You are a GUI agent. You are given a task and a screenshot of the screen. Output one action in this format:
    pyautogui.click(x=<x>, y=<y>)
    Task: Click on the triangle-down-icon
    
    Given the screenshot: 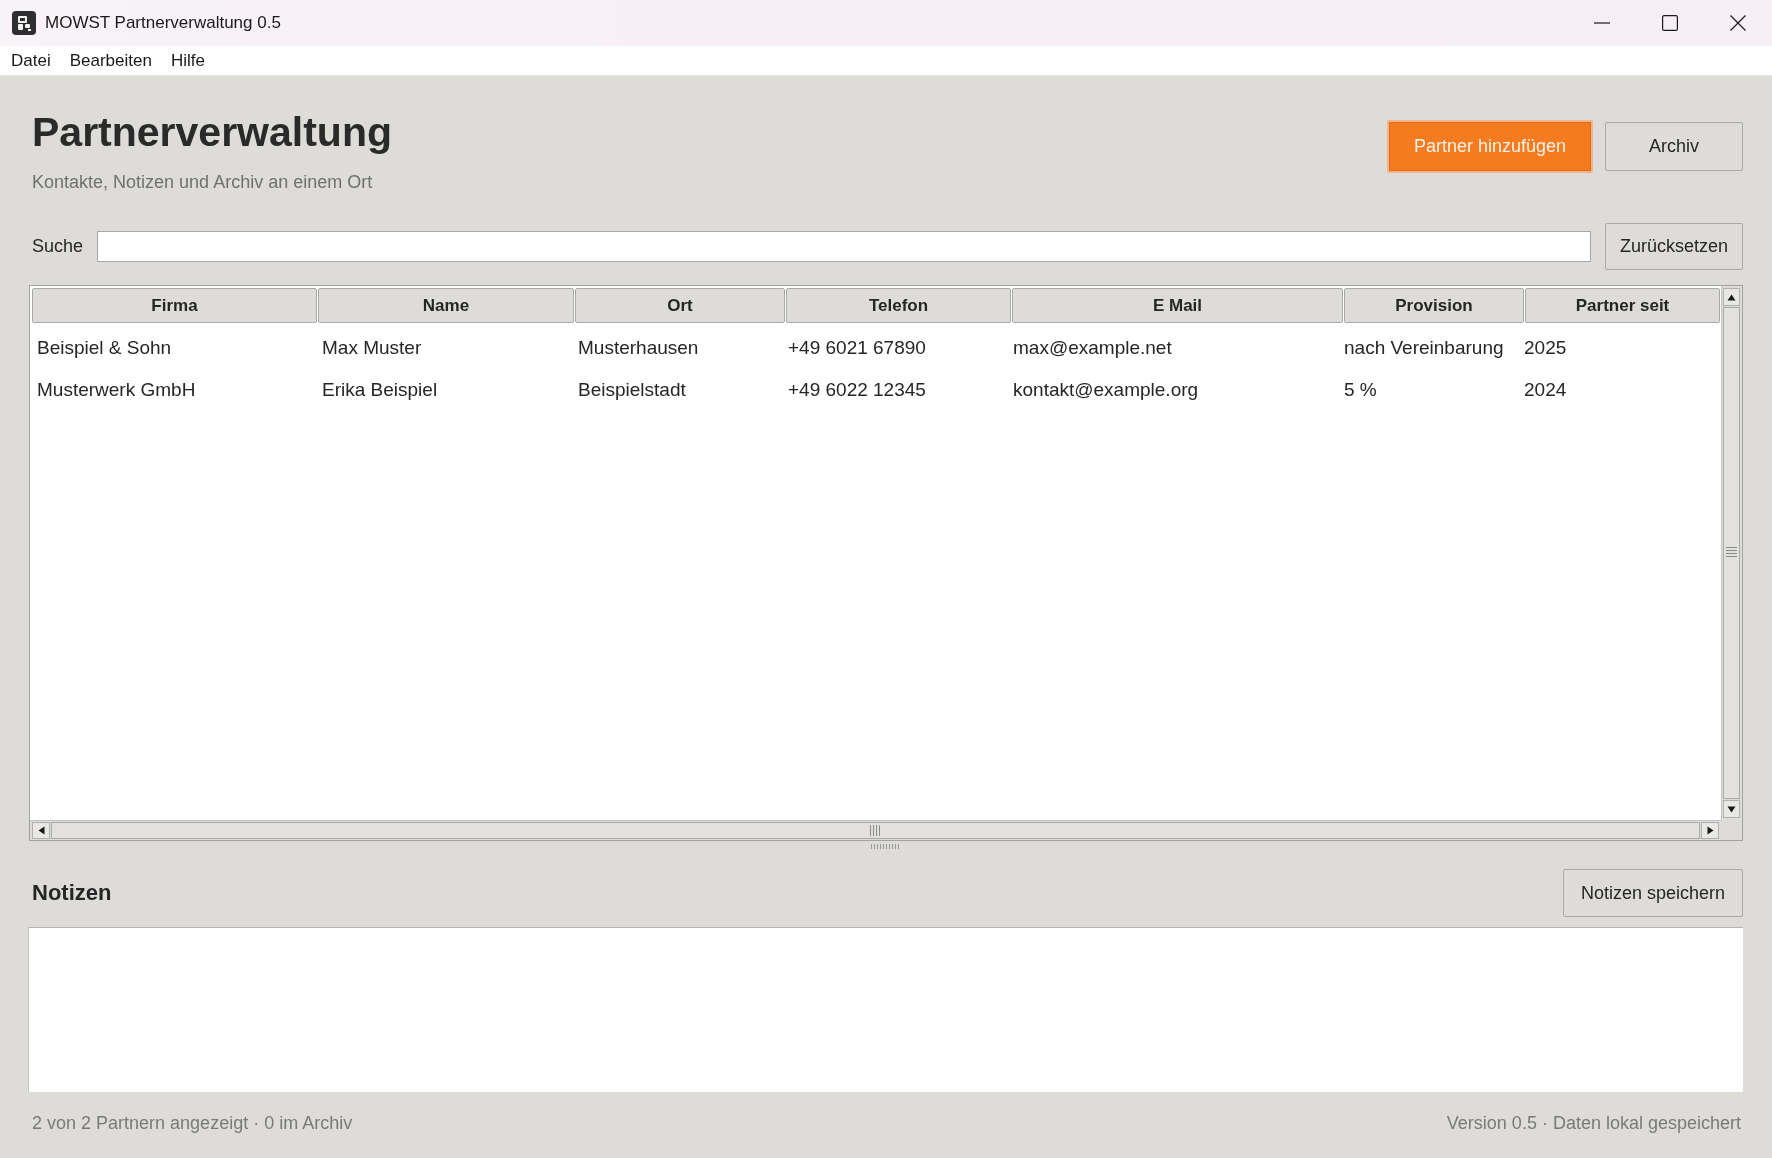 What is the action you would take?
    pyautogui.click(x=1731, y=809)
    